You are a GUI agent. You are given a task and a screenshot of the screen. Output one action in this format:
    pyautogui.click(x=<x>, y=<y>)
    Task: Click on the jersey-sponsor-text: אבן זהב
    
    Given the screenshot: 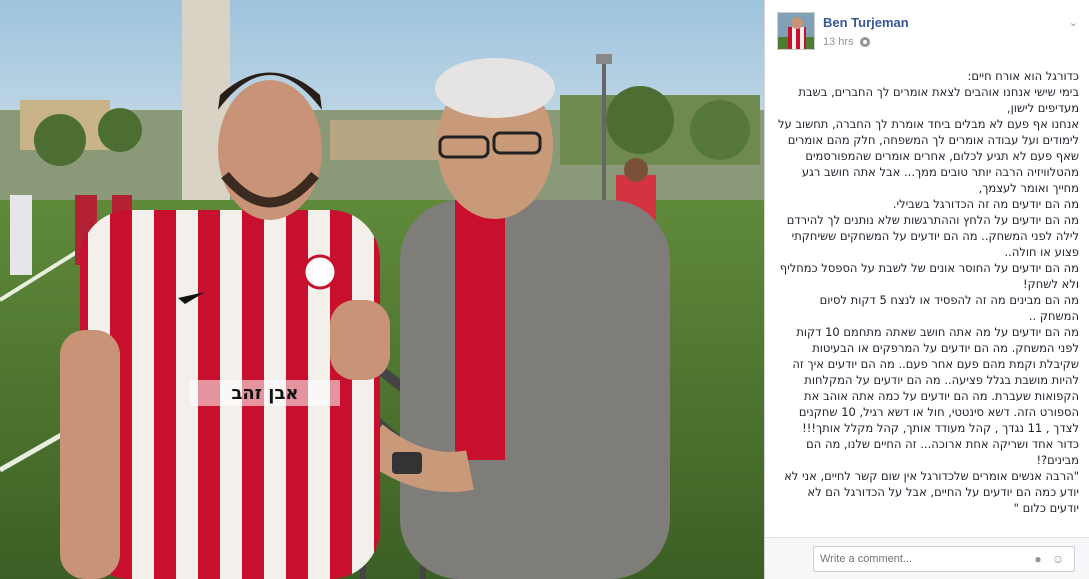 What is the action you would take?
    pyautogui.click(x=264, y=393)
    